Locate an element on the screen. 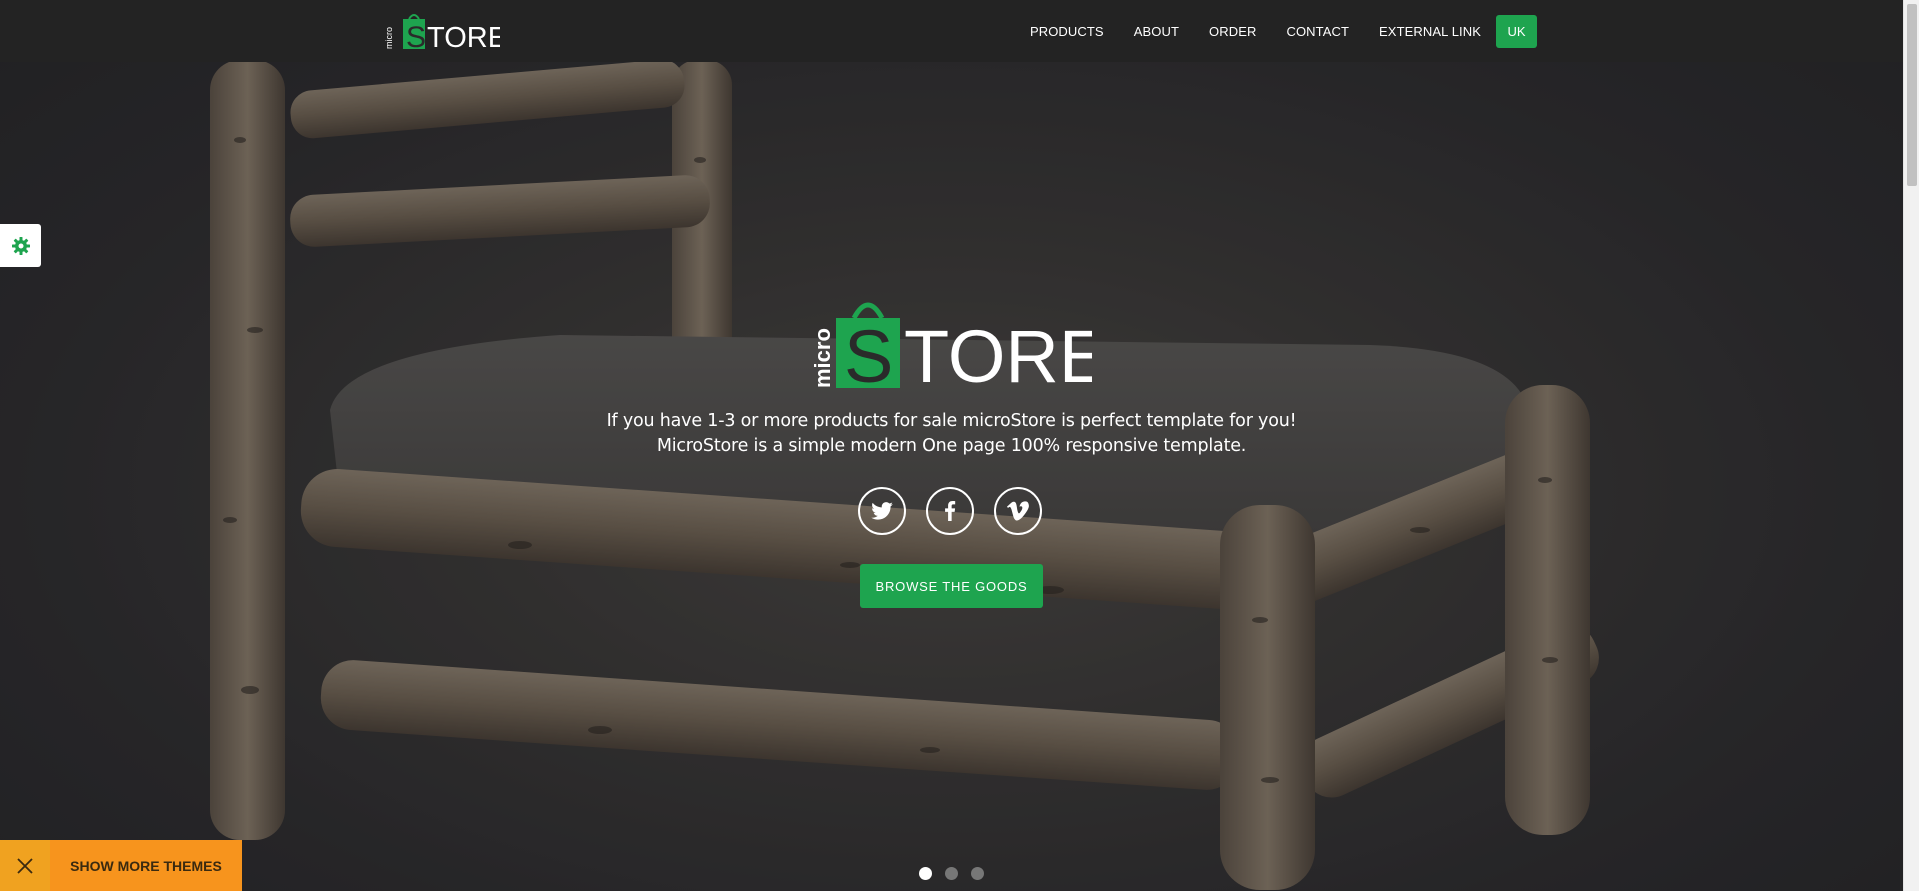 This screenshot has height=891, width=1919. close-icon is located at coordinates (25, 865).